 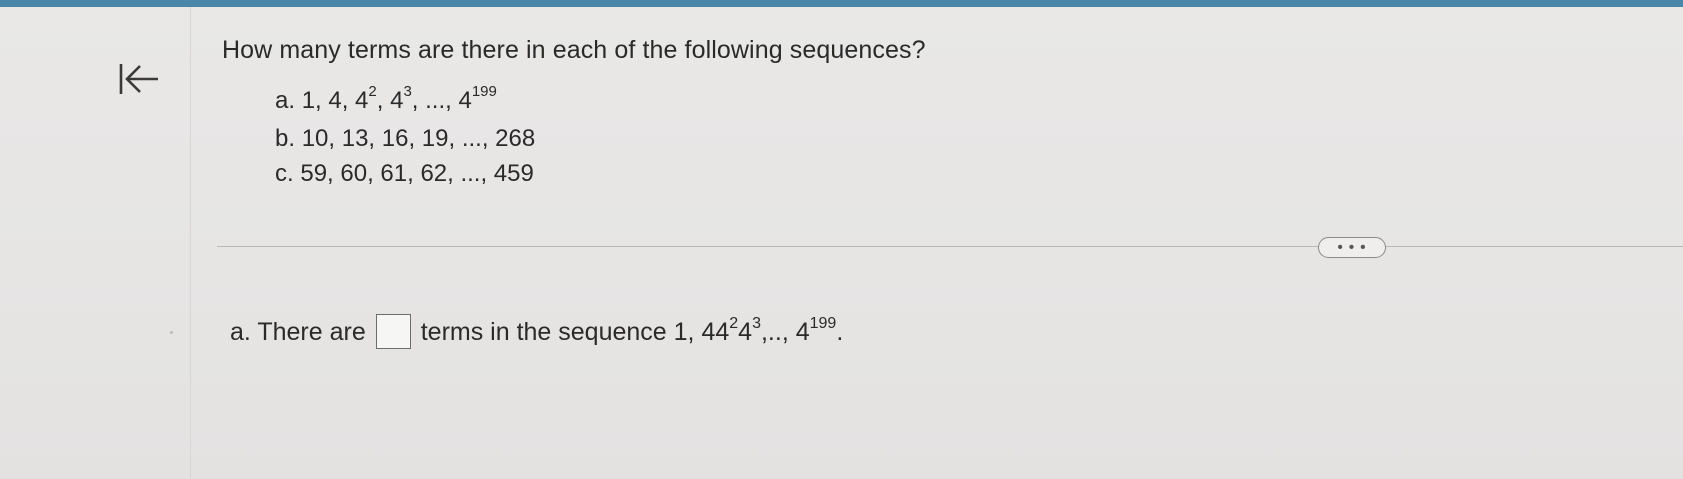 What do you see at coordinates (393, 331) in the screenshot?
I see `answer-input-box` at bounding box center [393, 331].